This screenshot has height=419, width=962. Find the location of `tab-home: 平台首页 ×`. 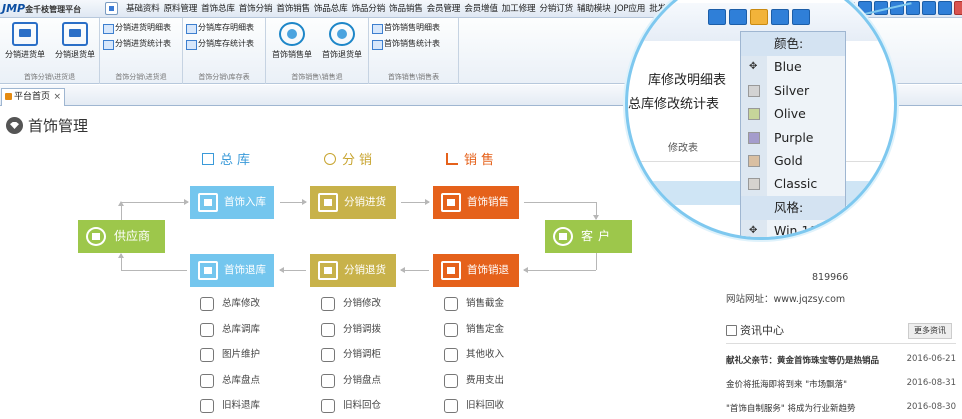

tab-home: 平台首页 × is located at coordinates (33, 97).